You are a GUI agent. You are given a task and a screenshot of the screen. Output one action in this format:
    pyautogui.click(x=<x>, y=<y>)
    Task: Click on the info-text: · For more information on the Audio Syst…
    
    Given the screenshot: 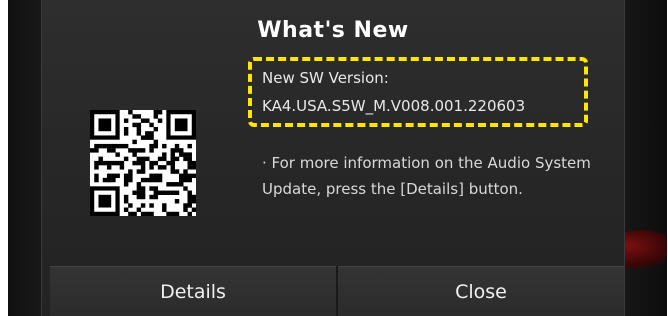 What is the action you would take?
    pyautogui.click(x=426, y=176)
    